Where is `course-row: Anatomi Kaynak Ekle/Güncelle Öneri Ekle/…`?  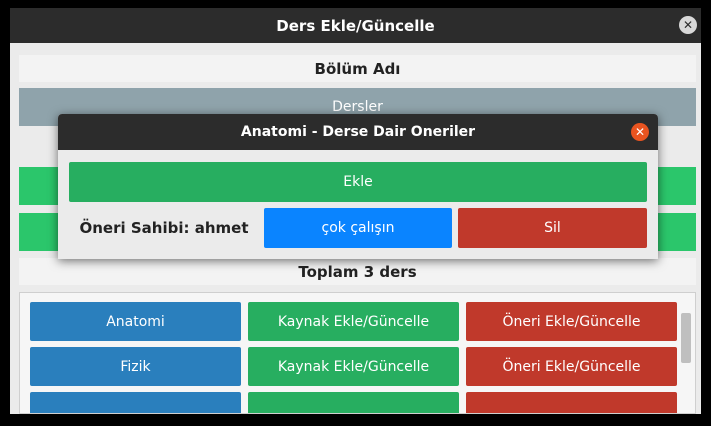
course-row: Anatomi Kaynak Ekle/Güncelle Öneri Ekle/… is located at coordinates (353, 321).